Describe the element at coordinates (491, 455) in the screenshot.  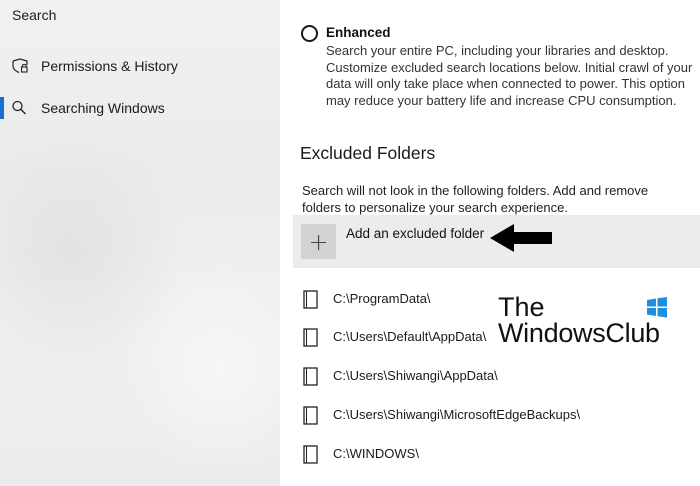
I see `excluded-folder-item: C:\WINDOWS\` at that location.